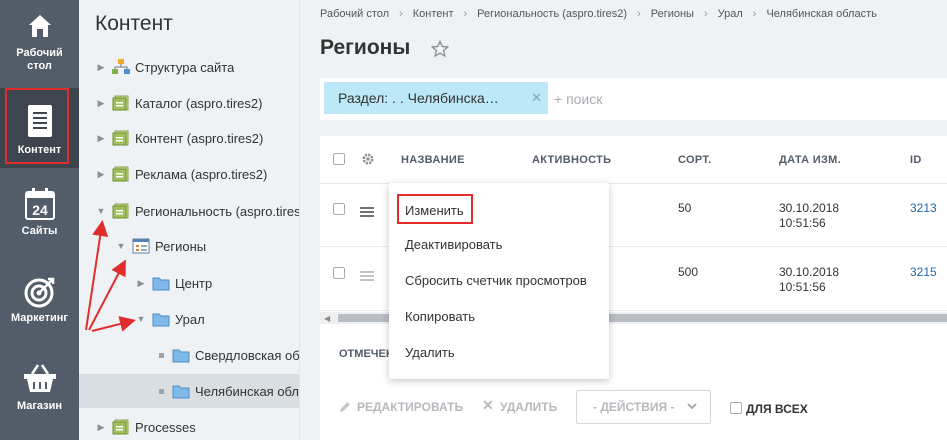  Describe the element at coordinates (39, 310) in the screenshot. I see `rail-item-marketing: Маркетинг` at that location.